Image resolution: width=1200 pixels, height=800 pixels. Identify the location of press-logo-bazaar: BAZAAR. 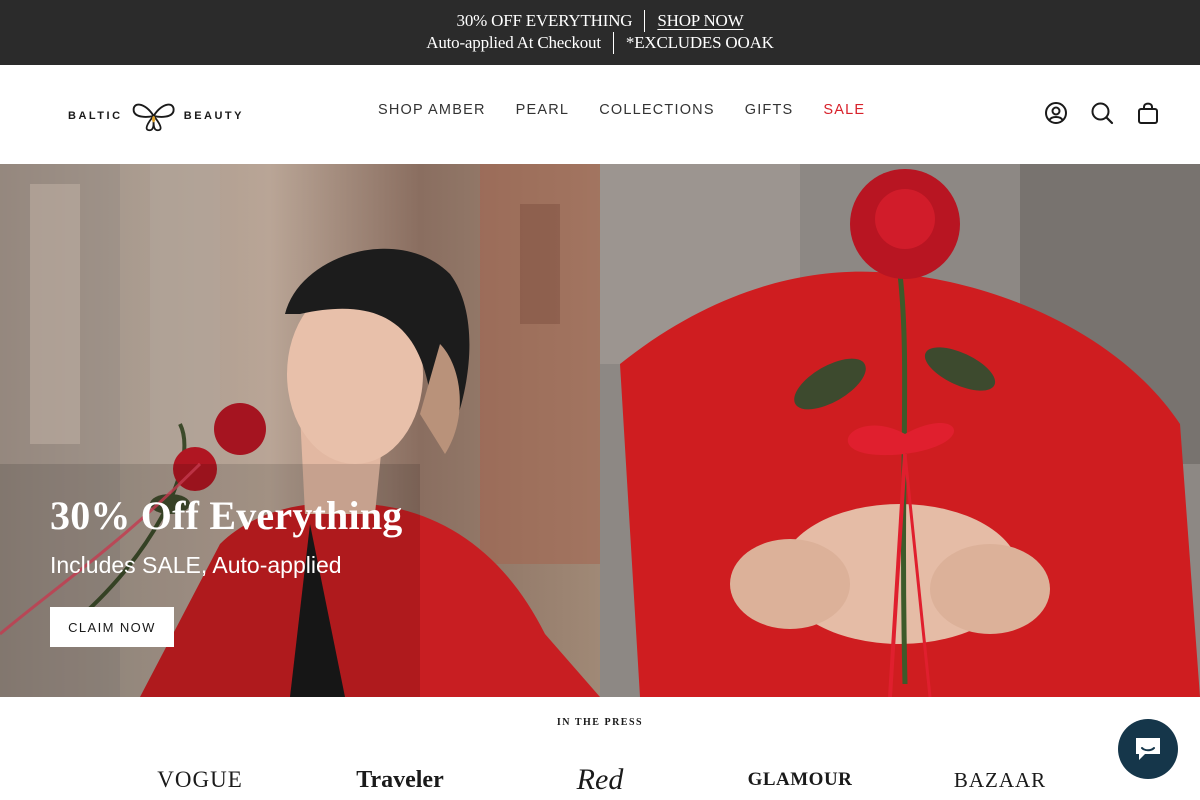
(1000, 779).